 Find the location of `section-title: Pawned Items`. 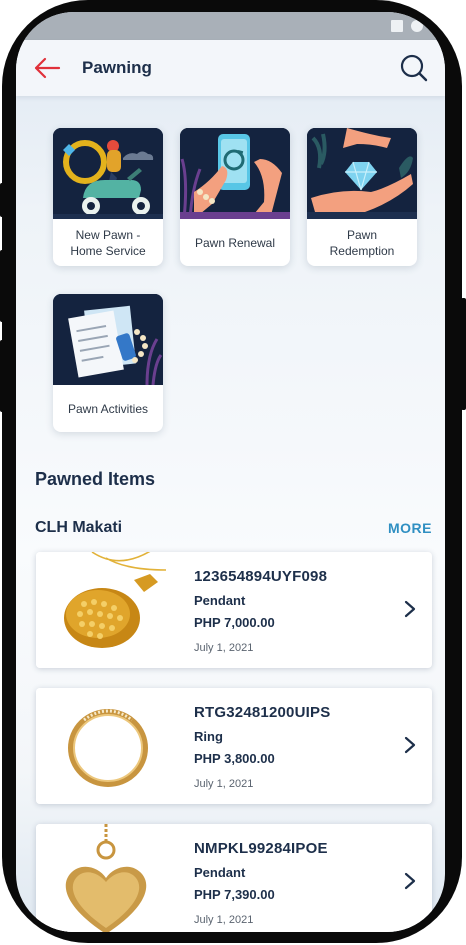

section-title: Pawned Items is located at coordinates (95, 479).